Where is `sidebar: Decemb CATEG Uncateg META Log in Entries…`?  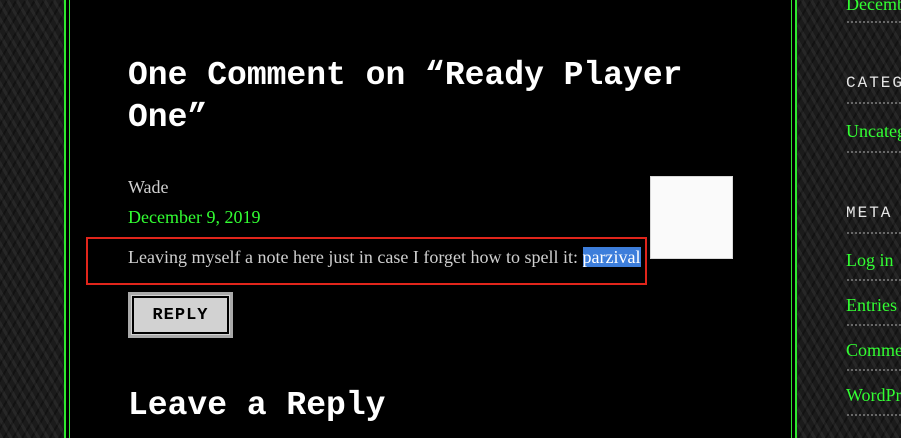
sidebar: Decemb CATEG Uncateg META Log in Entries… is located at coordinates (873, 219).